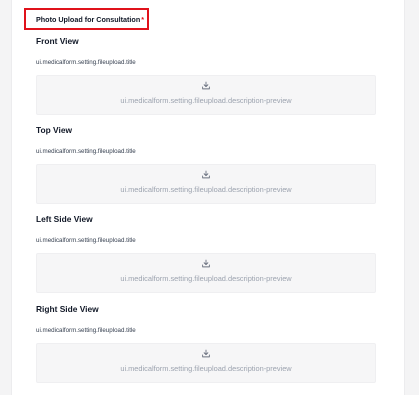  I want to click on top-view-subtitle: ui.medicalform.setting.fileupload.title, so click(86, 151).